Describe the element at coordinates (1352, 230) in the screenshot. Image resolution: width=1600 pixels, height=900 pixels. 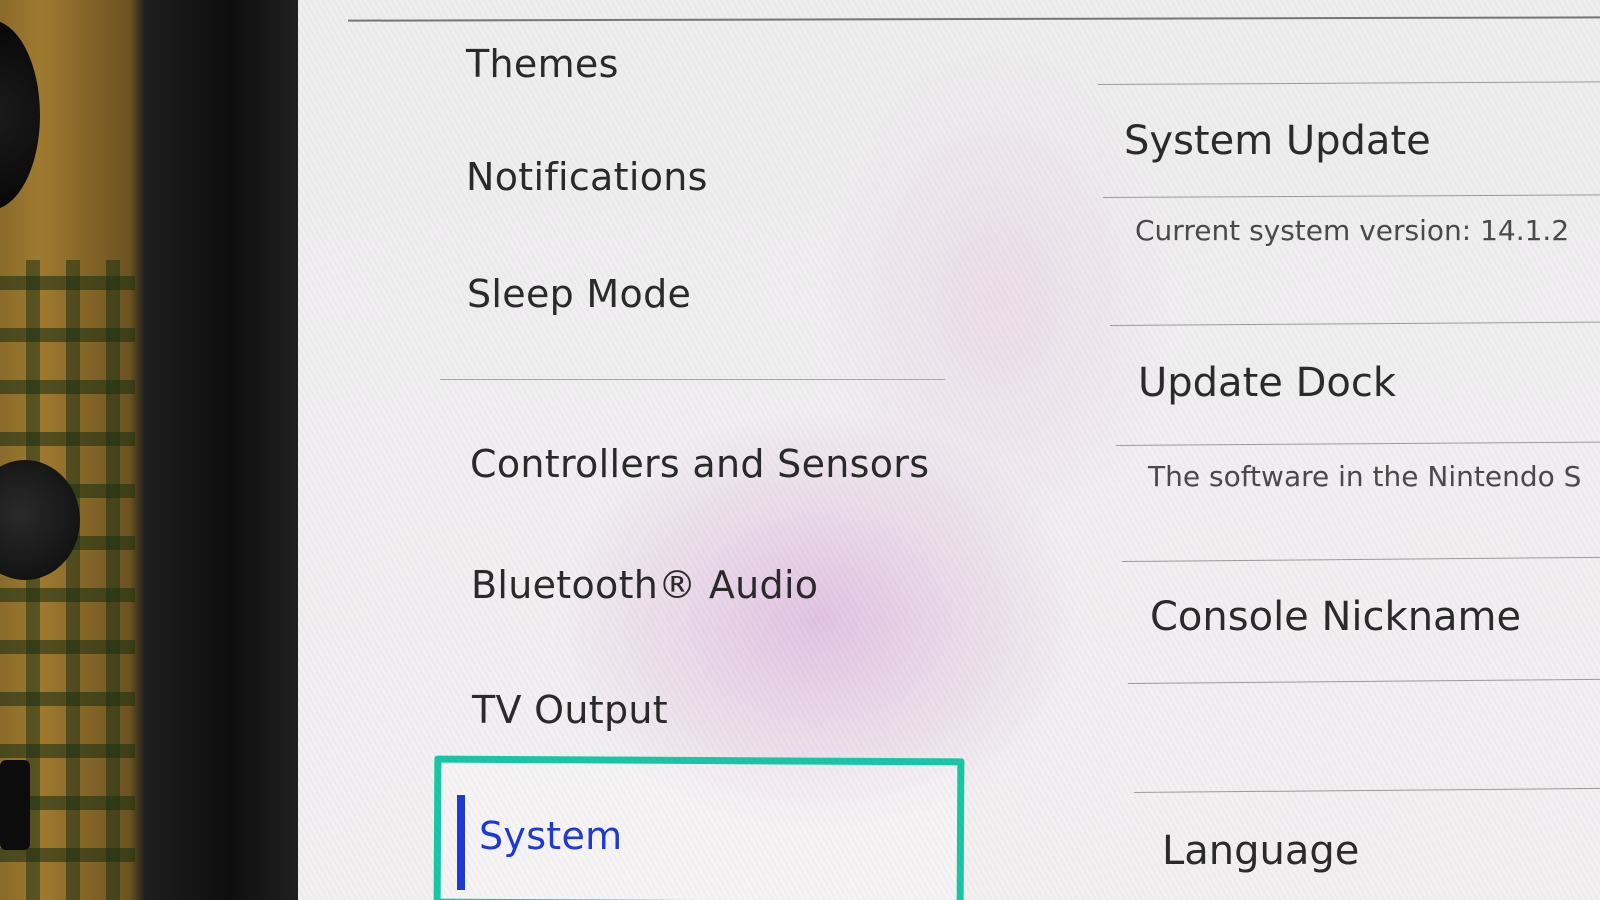
I see `system-version-text: Current system version: 14.1.2` at that location.